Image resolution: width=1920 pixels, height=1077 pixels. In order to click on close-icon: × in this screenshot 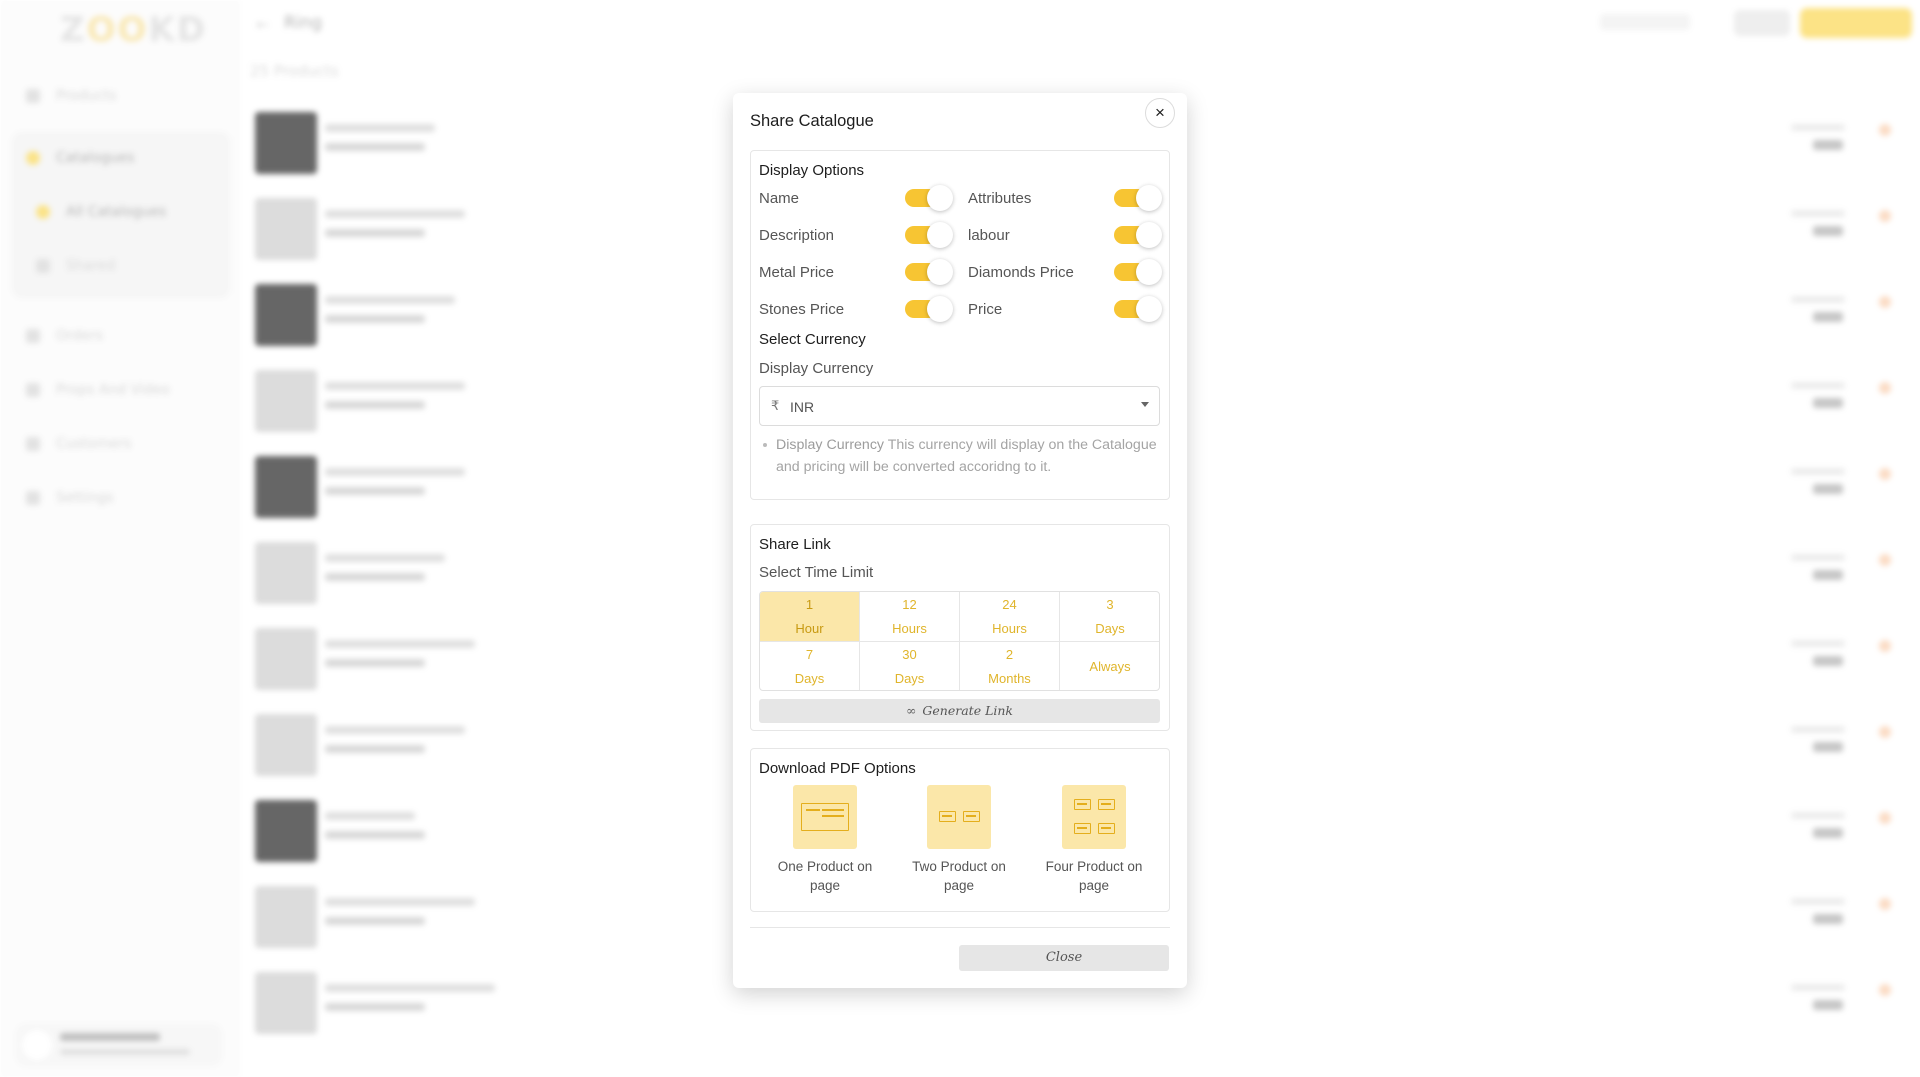, I will do `click(1160, 113)`.